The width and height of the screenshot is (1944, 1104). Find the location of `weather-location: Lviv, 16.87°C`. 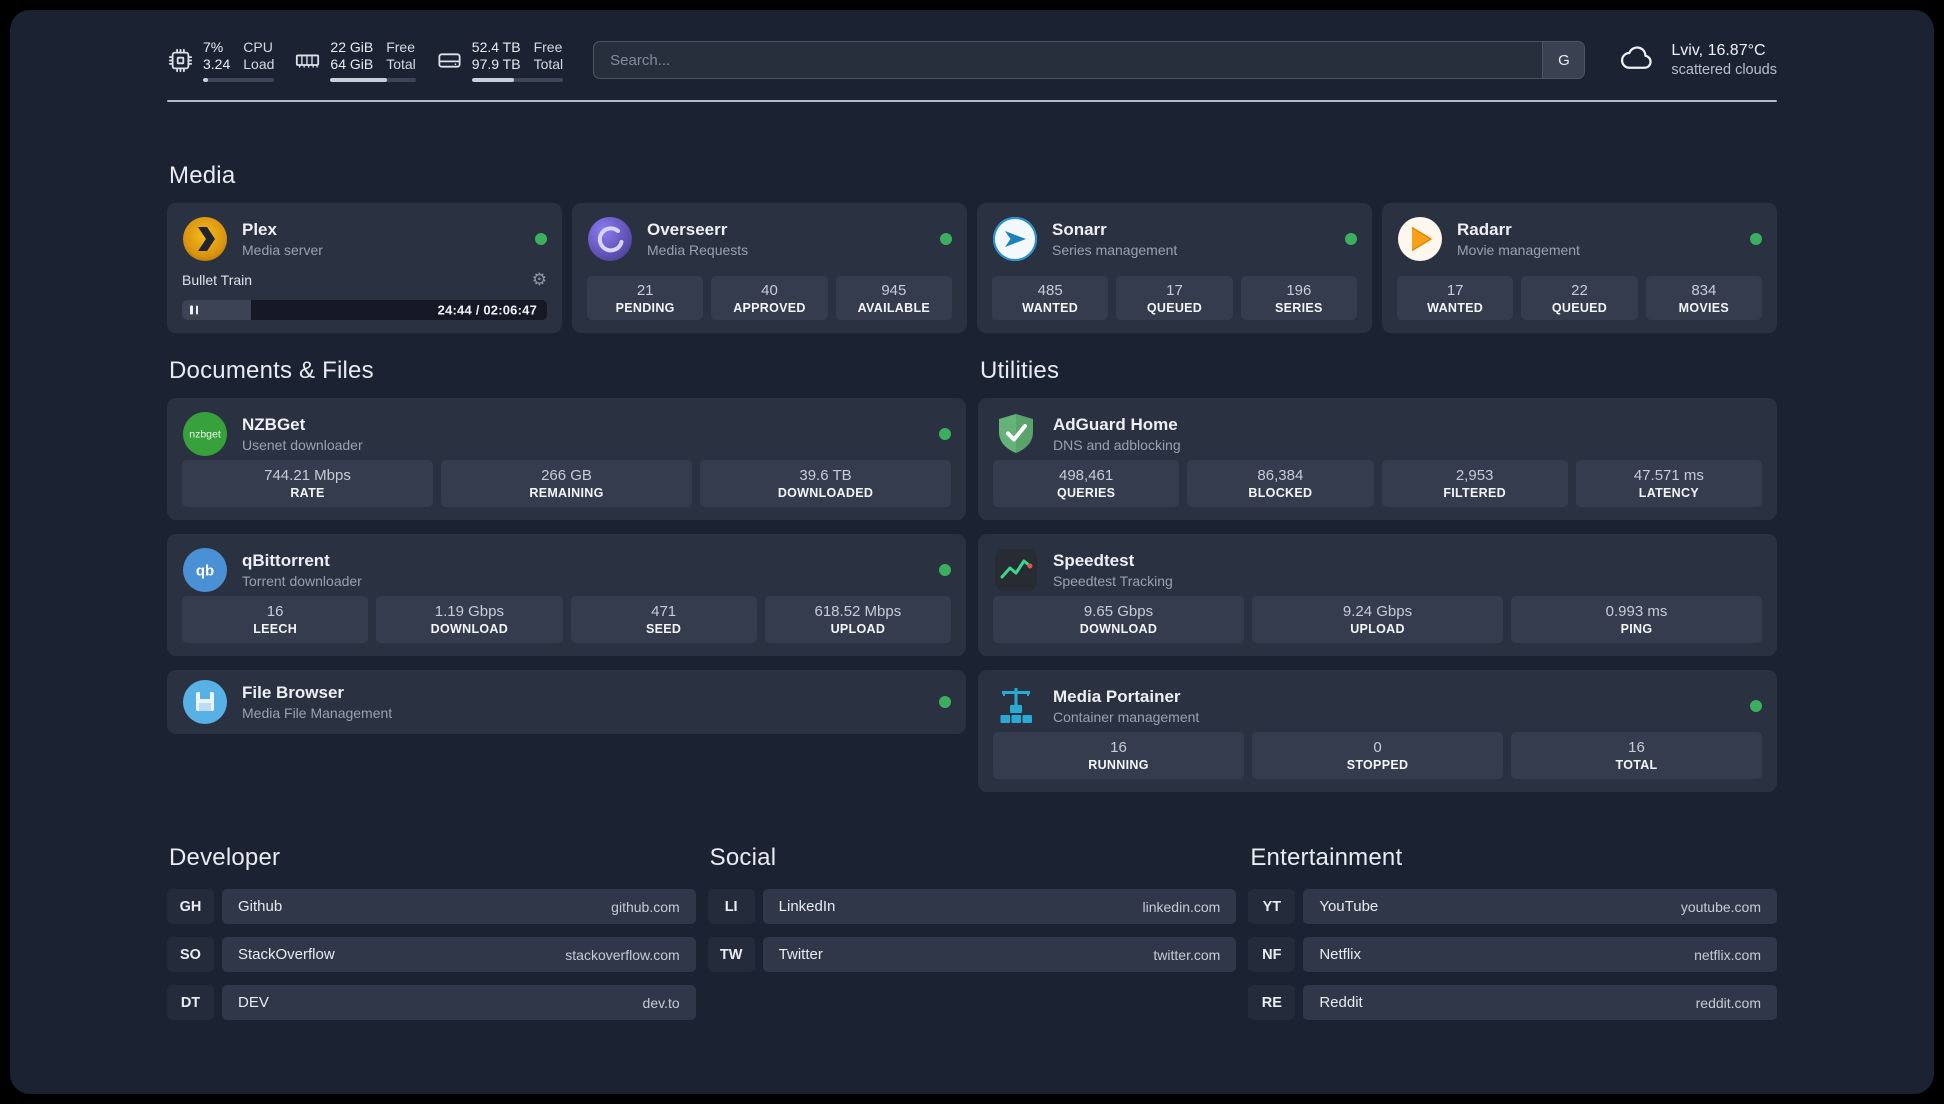

weather-location: Lviv, 16.87°C is located at coordinates (1718, 50).